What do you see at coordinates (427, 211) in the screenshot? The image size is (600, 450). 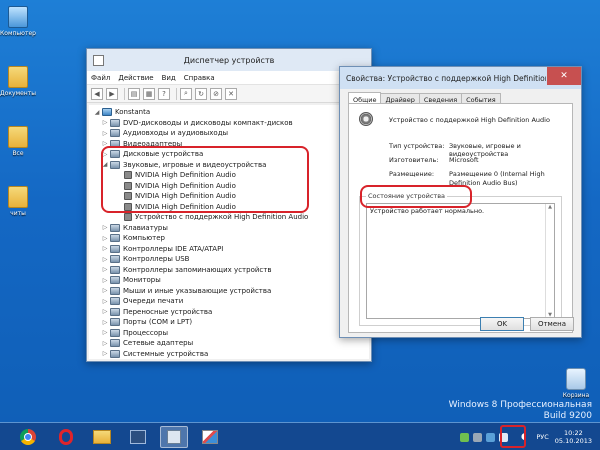 I see `device-status-text: Устройство работает нормально.` at bounding box center [427, 211].